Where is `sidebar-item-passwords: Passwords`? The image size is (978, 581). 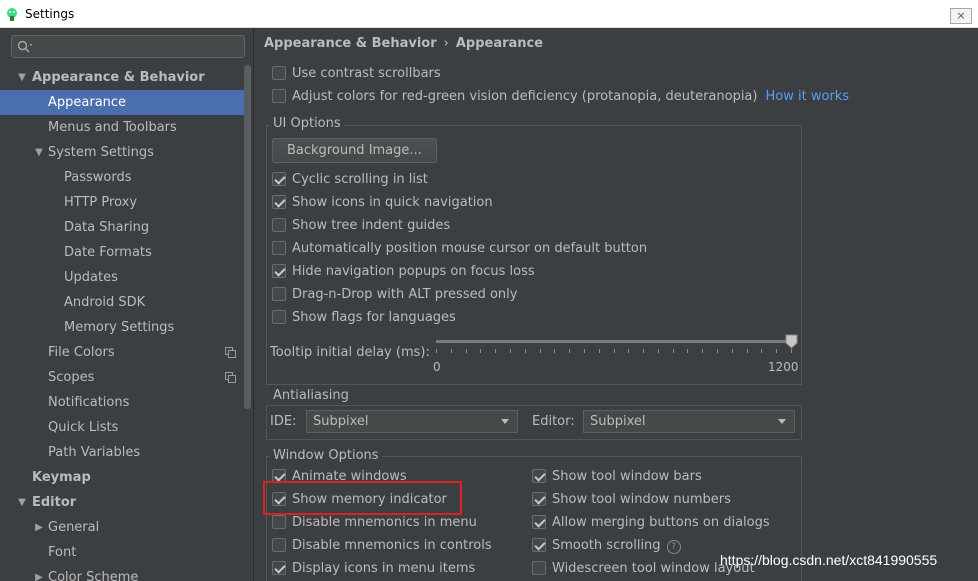 sidebar-item-passwords: Passwords is located at coordinates (122, 177).